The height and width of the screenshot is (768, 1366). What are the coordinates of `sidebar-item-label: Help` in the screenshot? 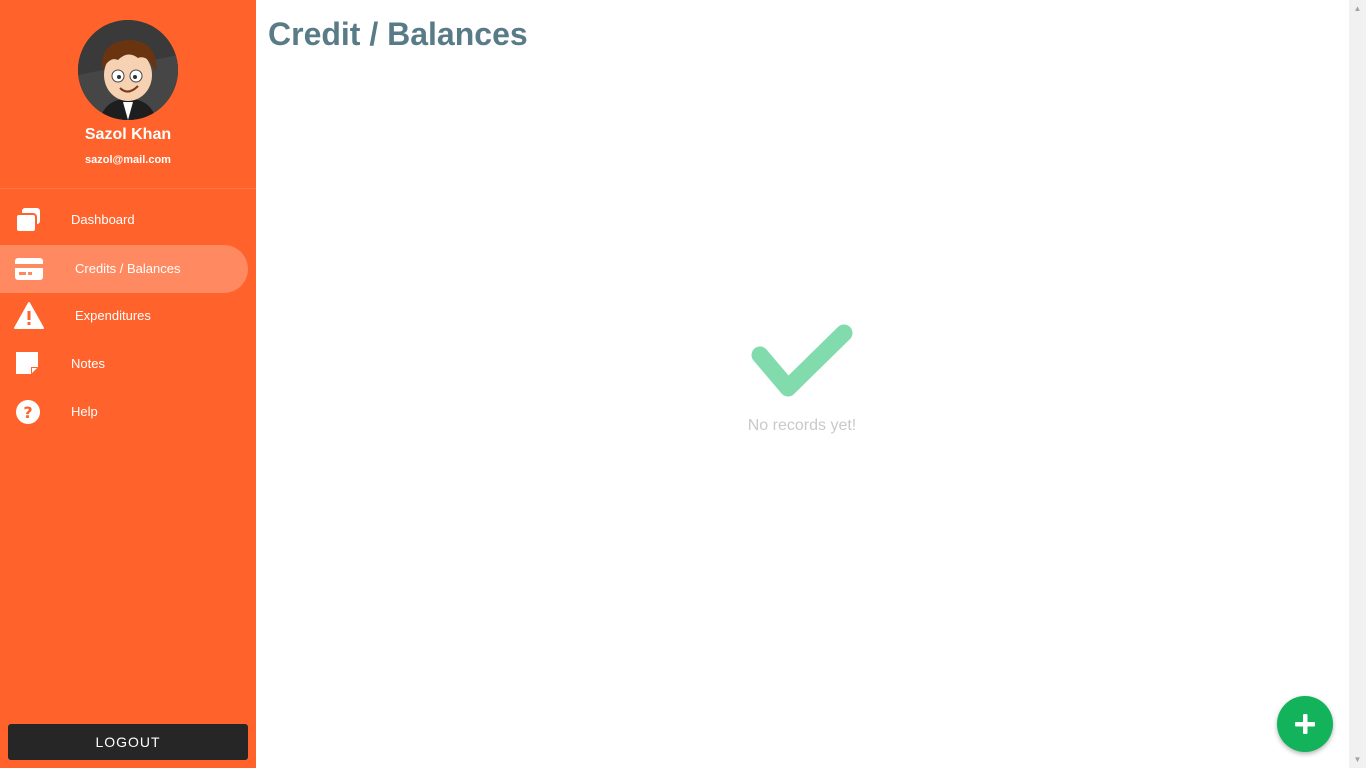 It's located at (84, 411).